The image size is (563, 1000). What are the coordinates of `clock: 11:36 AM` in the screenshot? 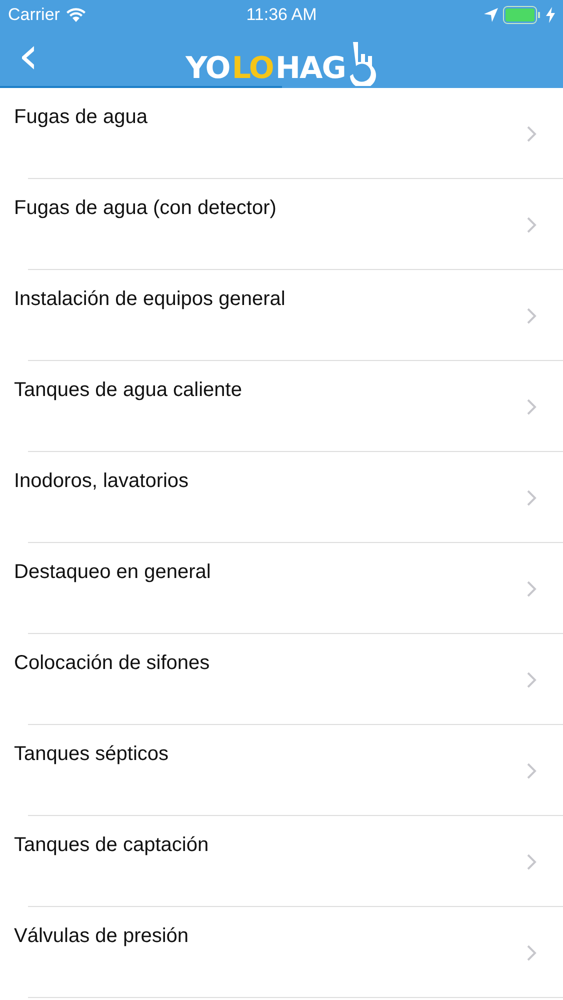 It's located at (281, 15).